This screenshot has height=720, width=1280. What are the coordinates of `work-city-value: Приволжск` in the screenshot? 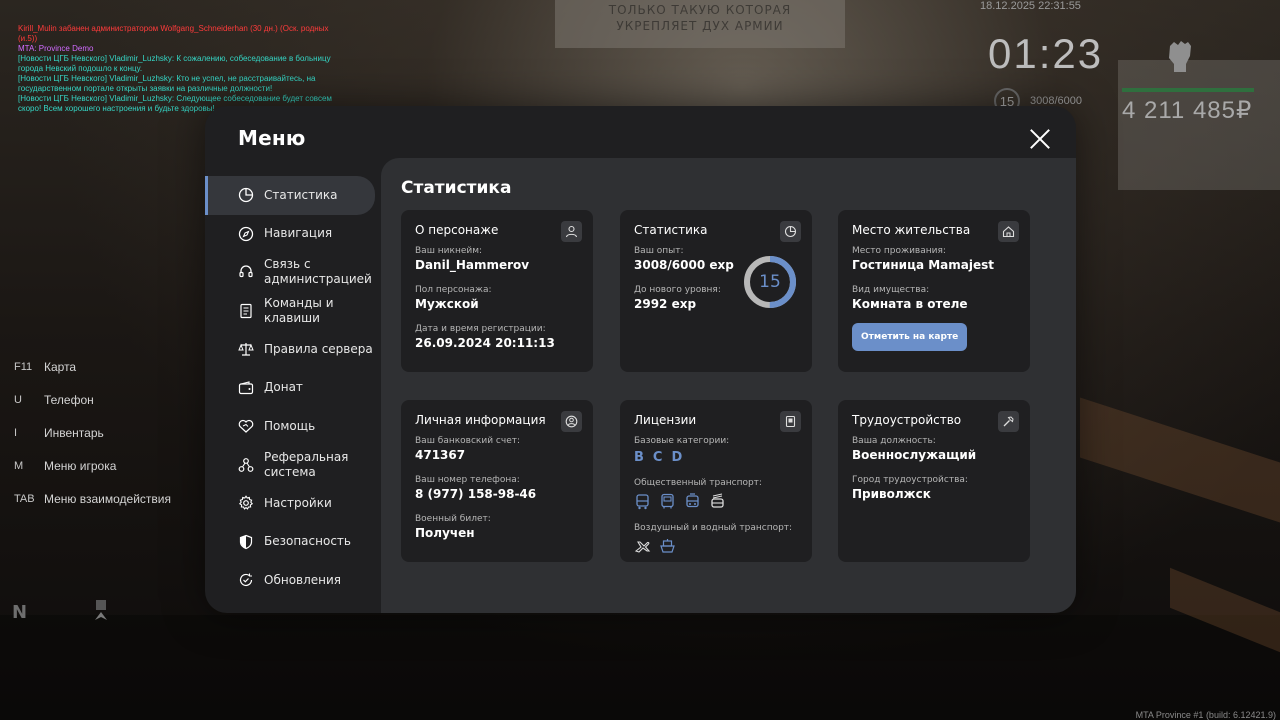 It's located at (891, 494).